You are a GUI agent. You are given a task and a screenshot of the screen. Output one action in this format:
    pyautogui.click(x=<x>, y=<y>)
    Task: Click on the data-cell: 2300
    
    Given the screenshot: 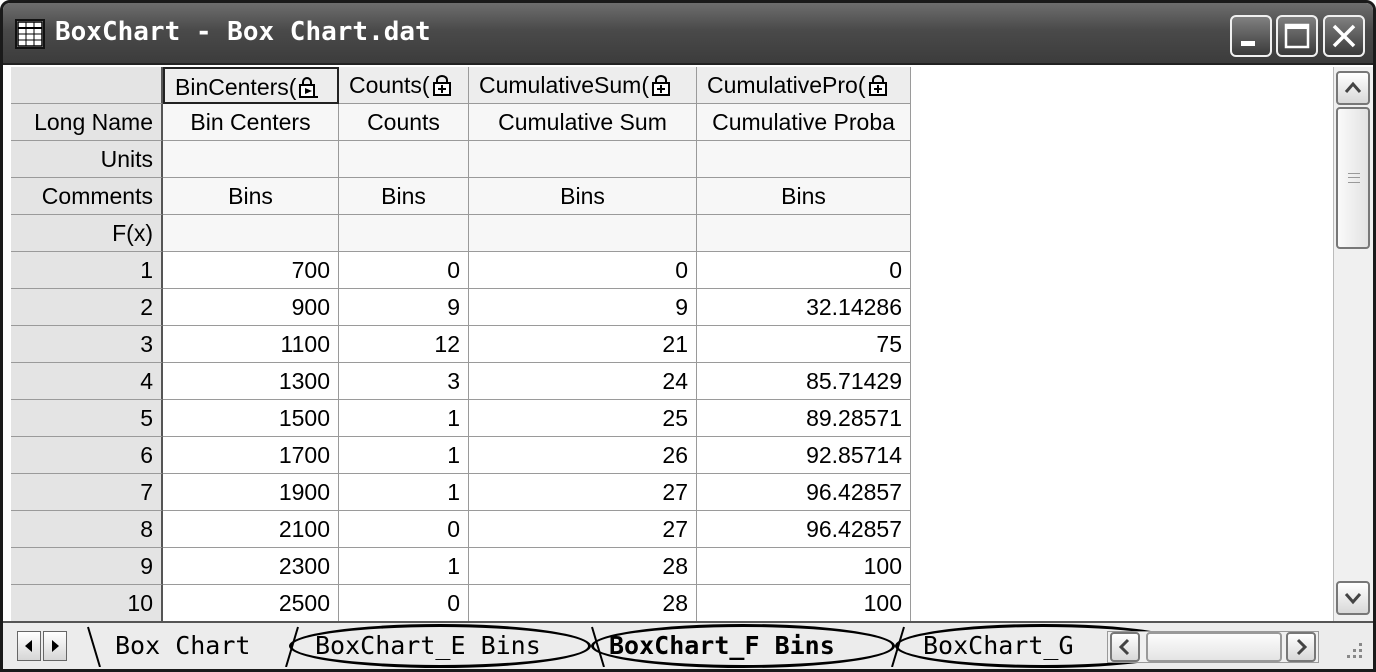 What is the action you would take?
    pyautogui.click(x=251, y=566)
    